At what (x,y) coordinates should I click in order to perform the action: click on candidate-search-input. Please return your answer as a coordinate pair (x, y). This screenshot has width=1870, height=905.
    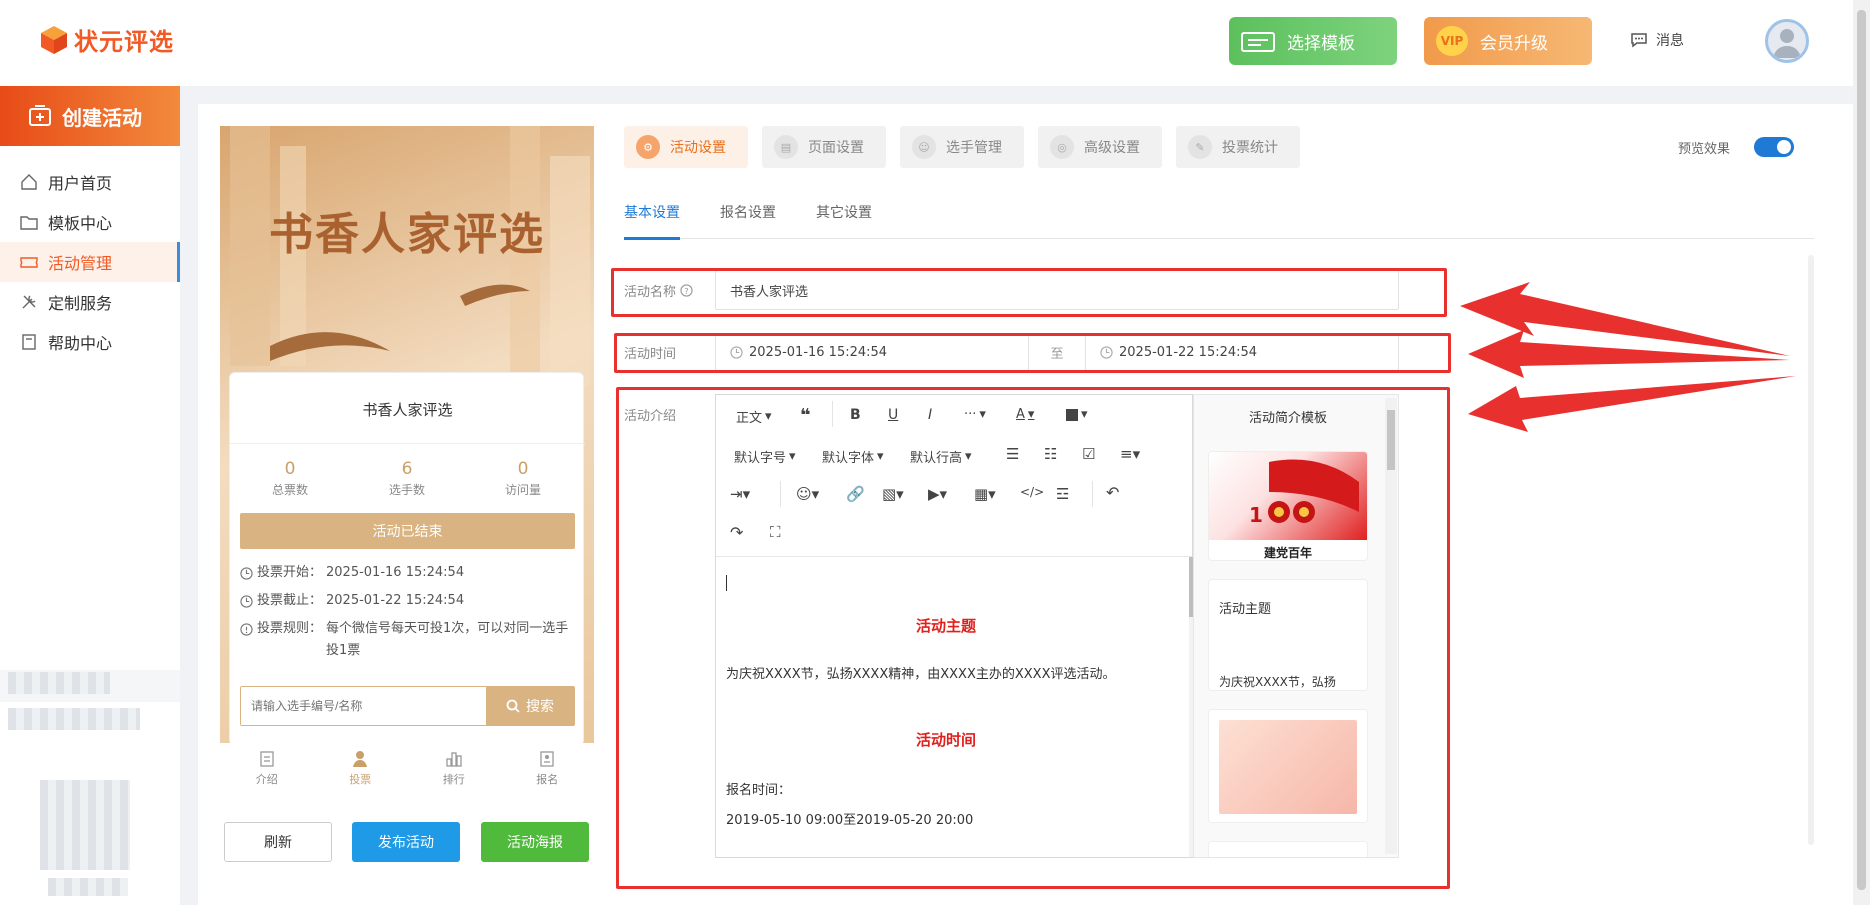
    Looking at the image, I should click on (363, 706).